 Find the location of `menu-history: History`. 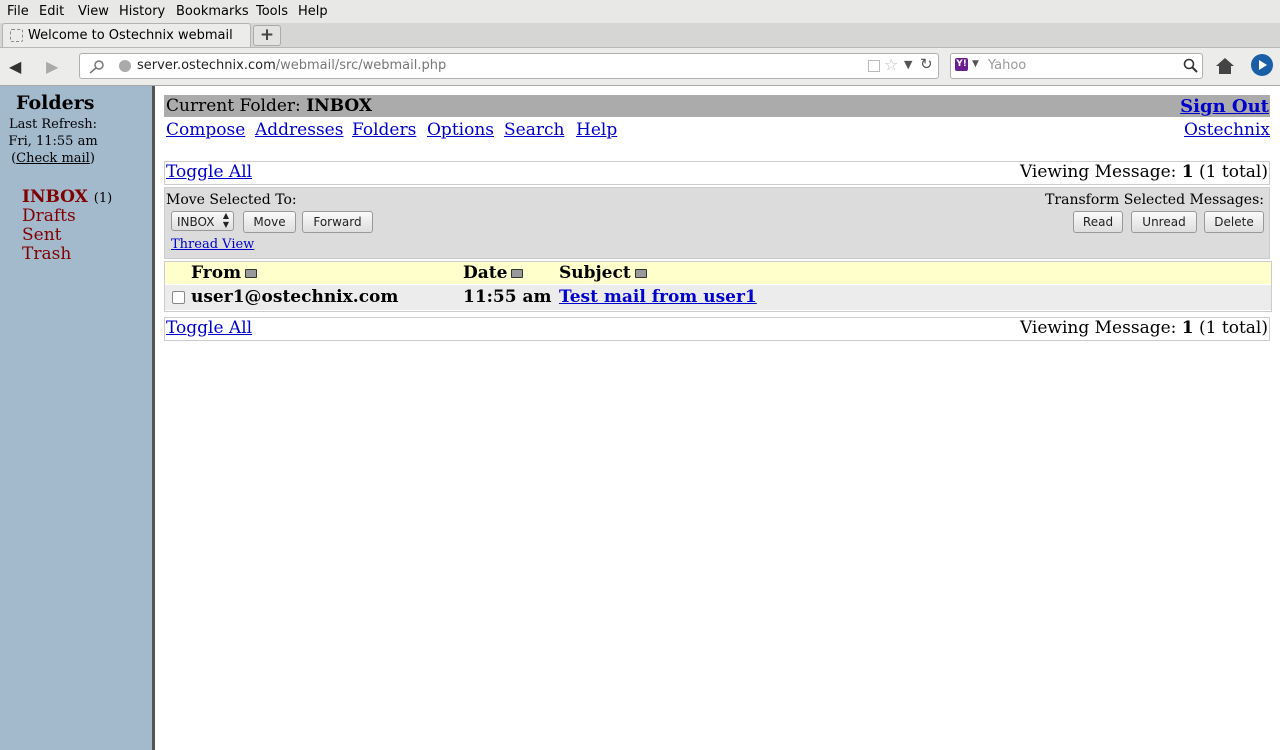

menu-history: History is located at coordinates (142, 11).